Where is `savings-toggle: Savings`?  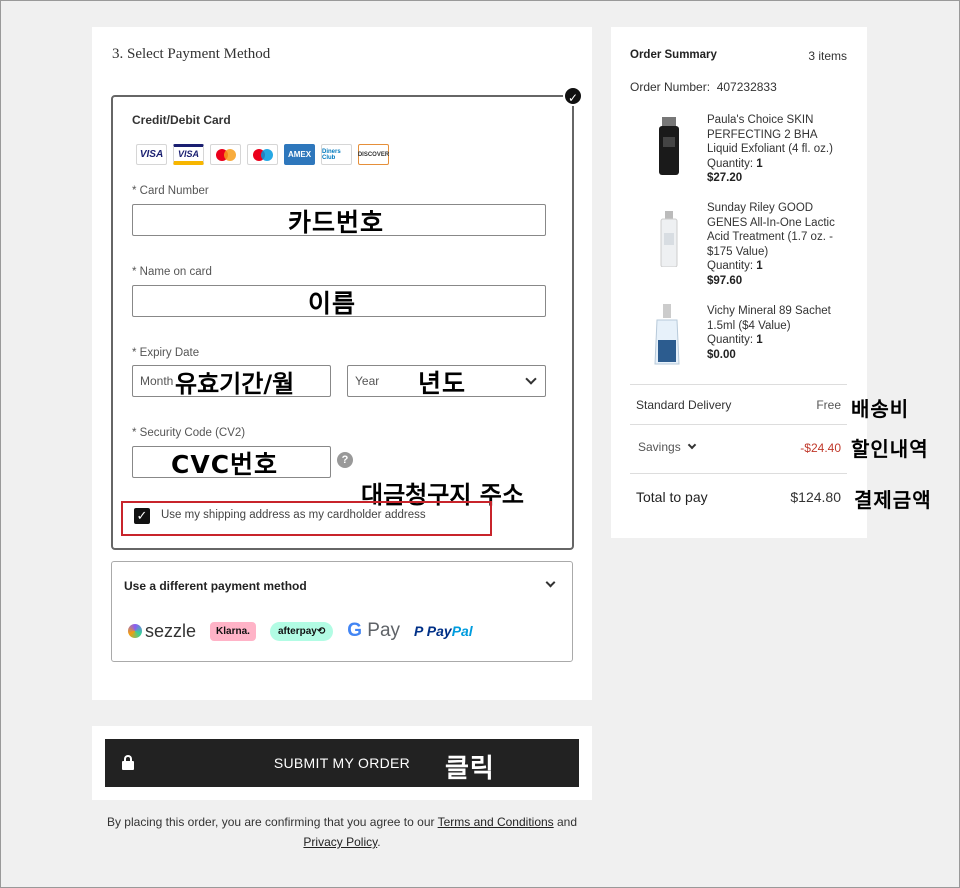 savings-toggle: Savings is located at coordinates (667, 447).